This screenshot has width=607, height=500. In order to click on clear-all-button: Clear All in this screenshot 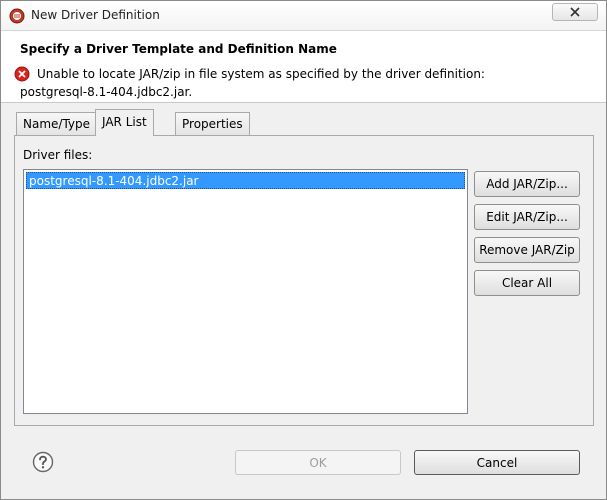, I will do `click(527, 283)`.